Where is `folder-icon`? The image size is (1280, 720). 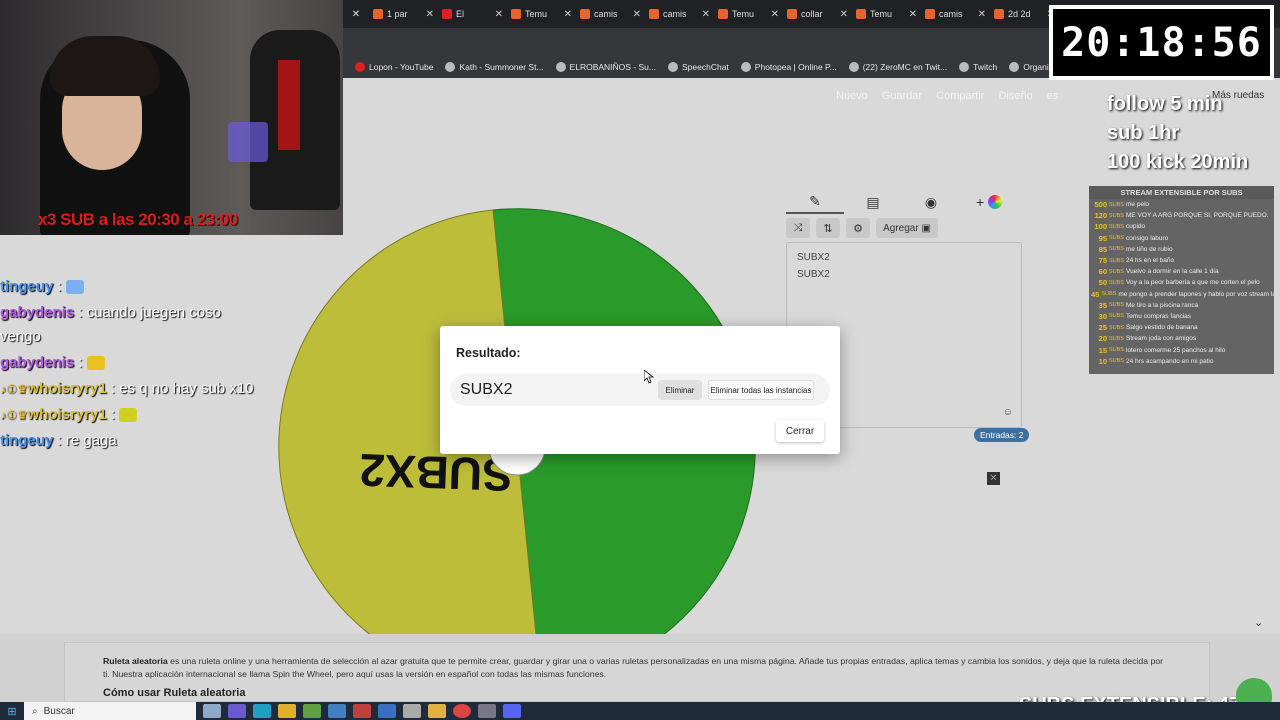
folder-icon is located at coordinates (437, 711).